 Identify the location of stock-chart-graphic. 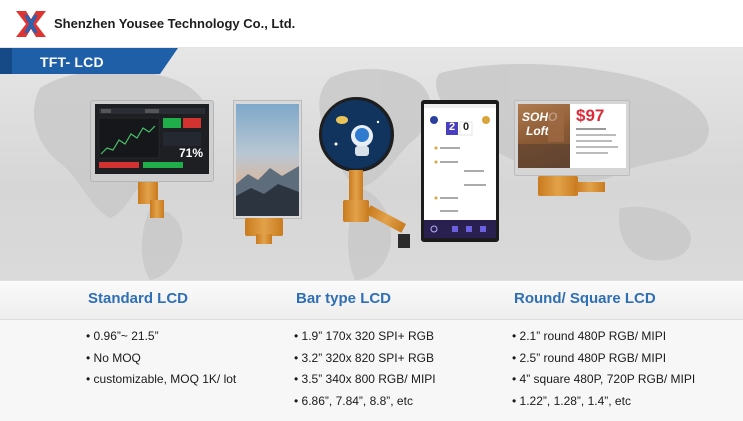
(151, 138).